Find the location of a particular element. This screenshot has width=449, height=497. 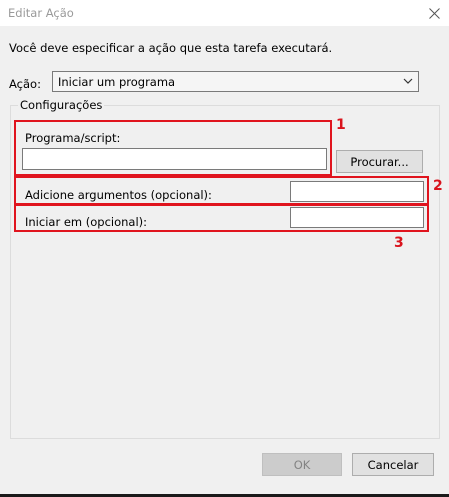

chevron-down-icon is located at coordinates (408, 81).